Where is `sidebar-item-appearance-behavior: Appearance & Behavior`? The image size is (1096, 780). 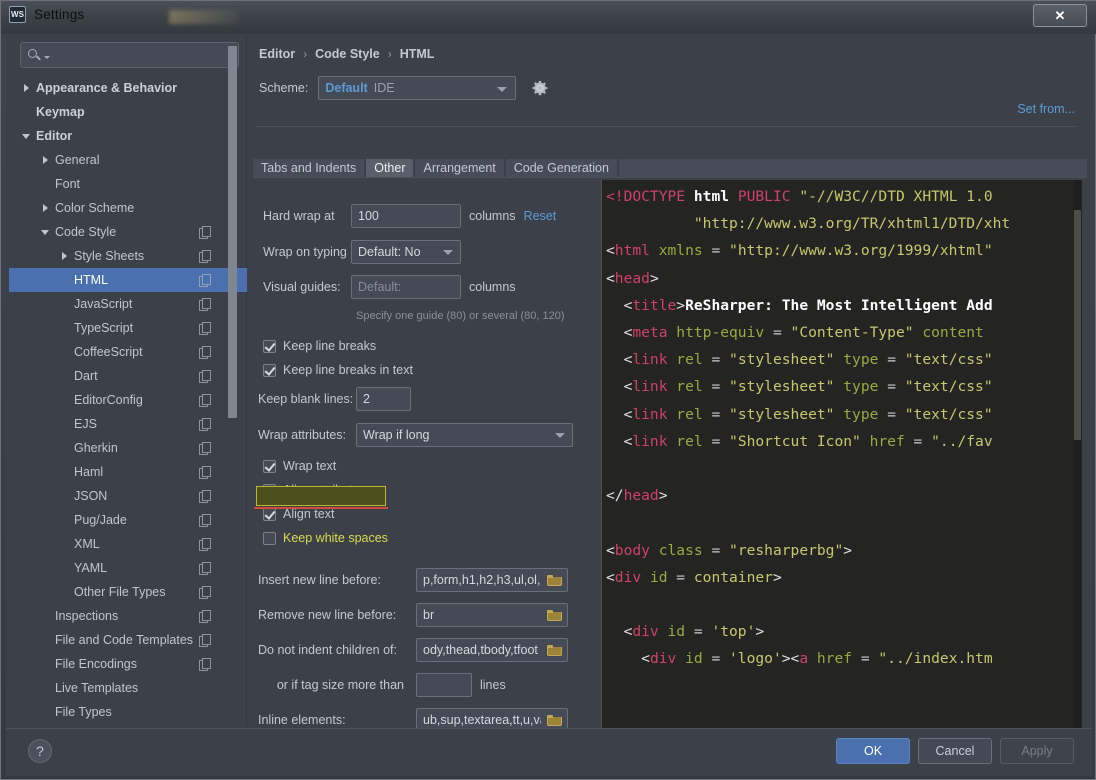
sidebar-item-appearance-behavior: Appearance & Behavior is located at coordinates (128, 88).